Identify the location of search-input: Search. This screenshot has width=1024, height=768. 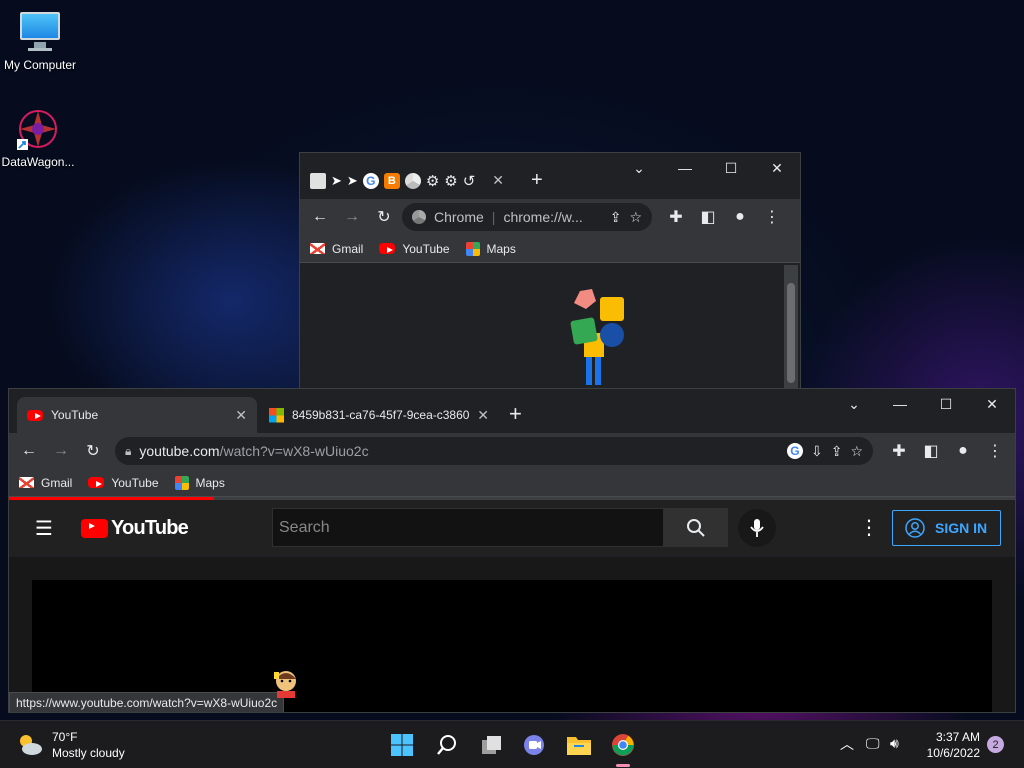
(468, 527).